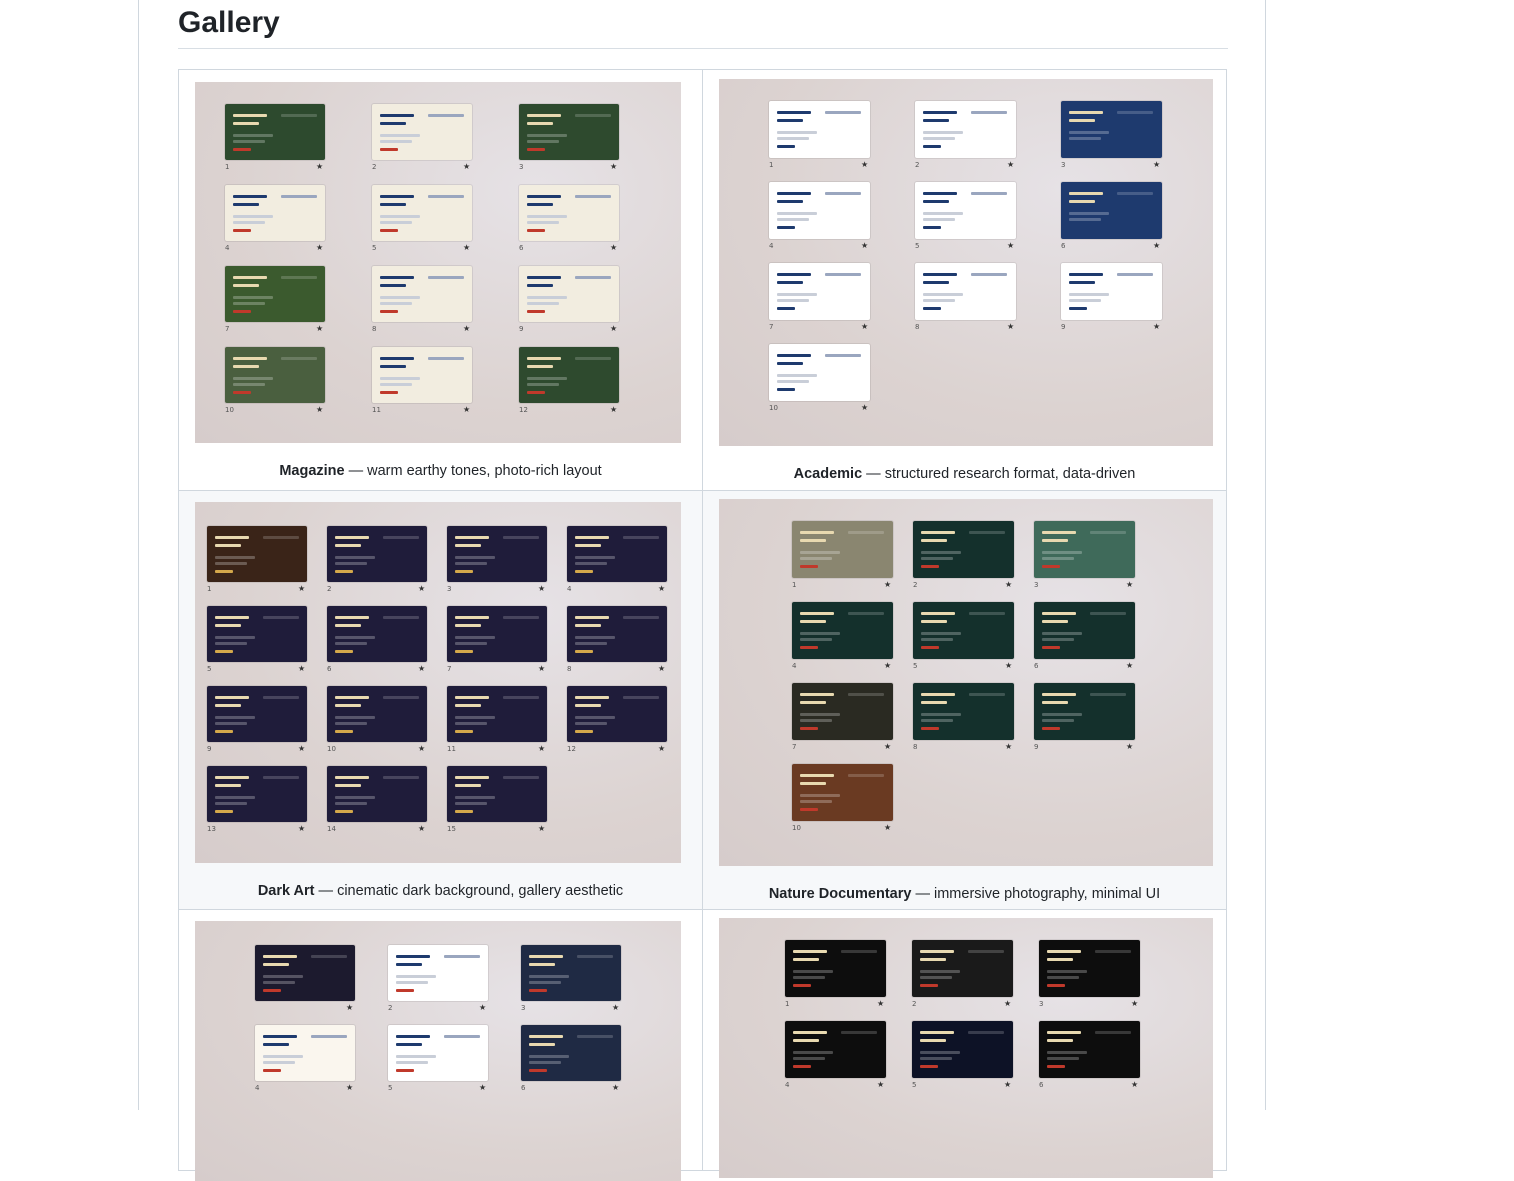  Describe the element at coordinates (966, 1048) in the screenshot. I see `product-launch-preview-image: 1 ★ 2 ★ 3 ★ 4 ★ 5 ★ 6 ★` at that location.